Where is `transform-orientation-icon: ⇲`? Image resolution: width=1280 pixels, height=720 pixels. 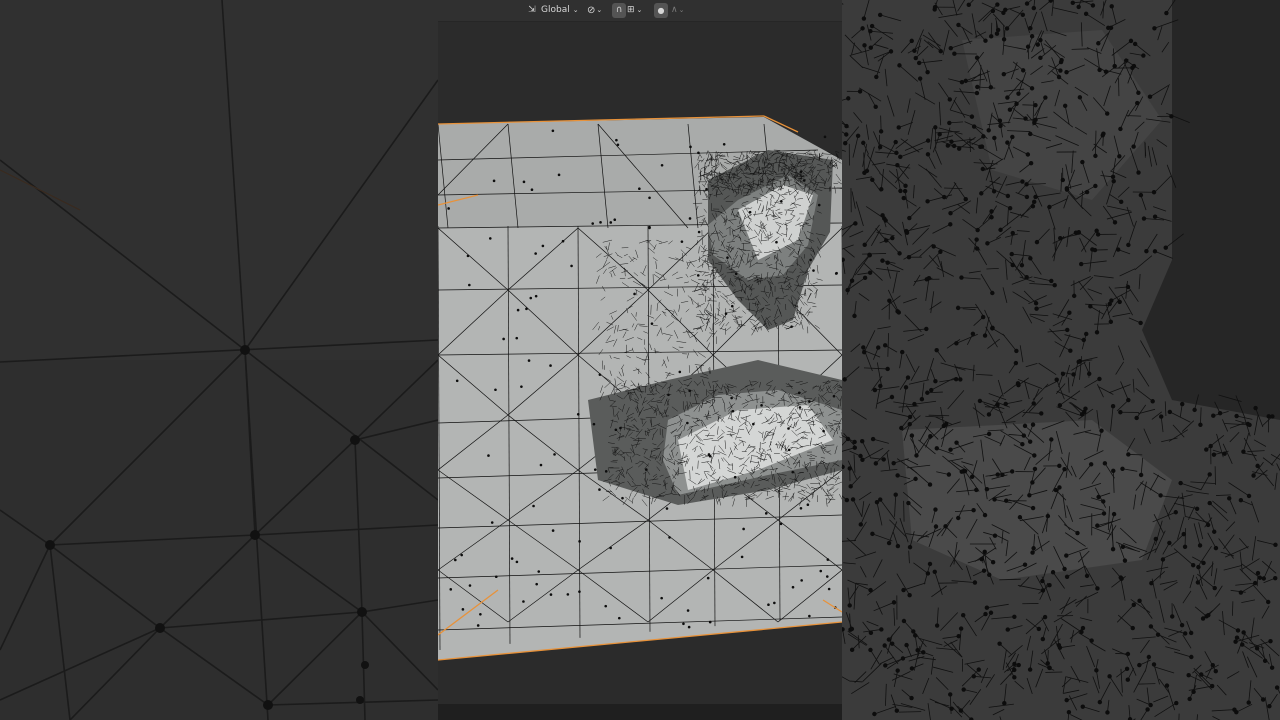 transform-orientation-icon: ⇲ is located at coordinates (532, 10).